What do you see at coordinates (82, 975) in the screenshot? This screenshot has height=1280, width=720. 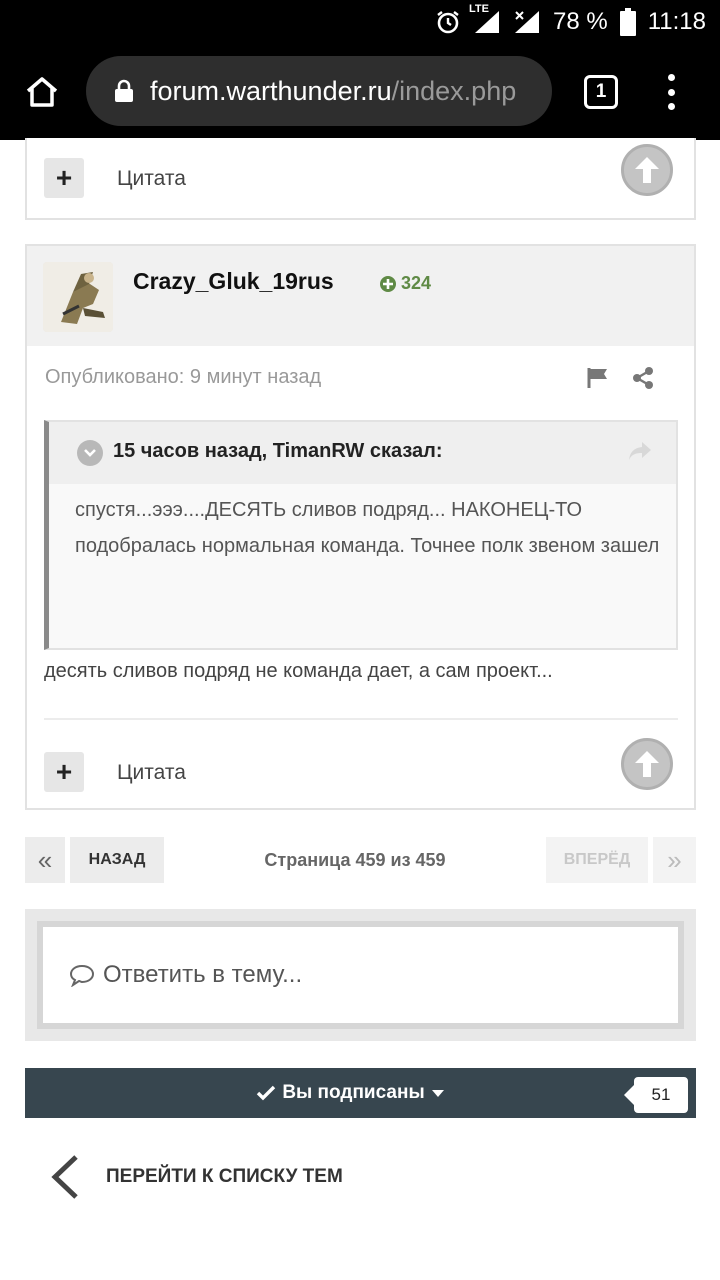 I see `speech-bubble-icon` at bounding box center [82, 975].